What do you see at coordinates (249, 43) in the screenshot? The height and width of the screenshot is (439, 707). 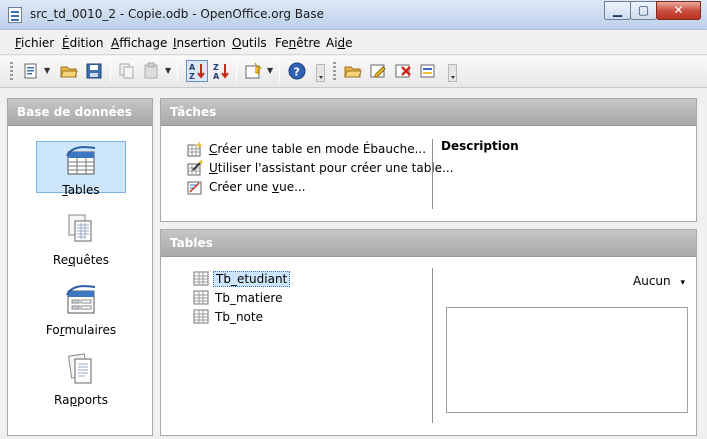 I see `menu-outils: Outils` at bounding box center [249, 43].